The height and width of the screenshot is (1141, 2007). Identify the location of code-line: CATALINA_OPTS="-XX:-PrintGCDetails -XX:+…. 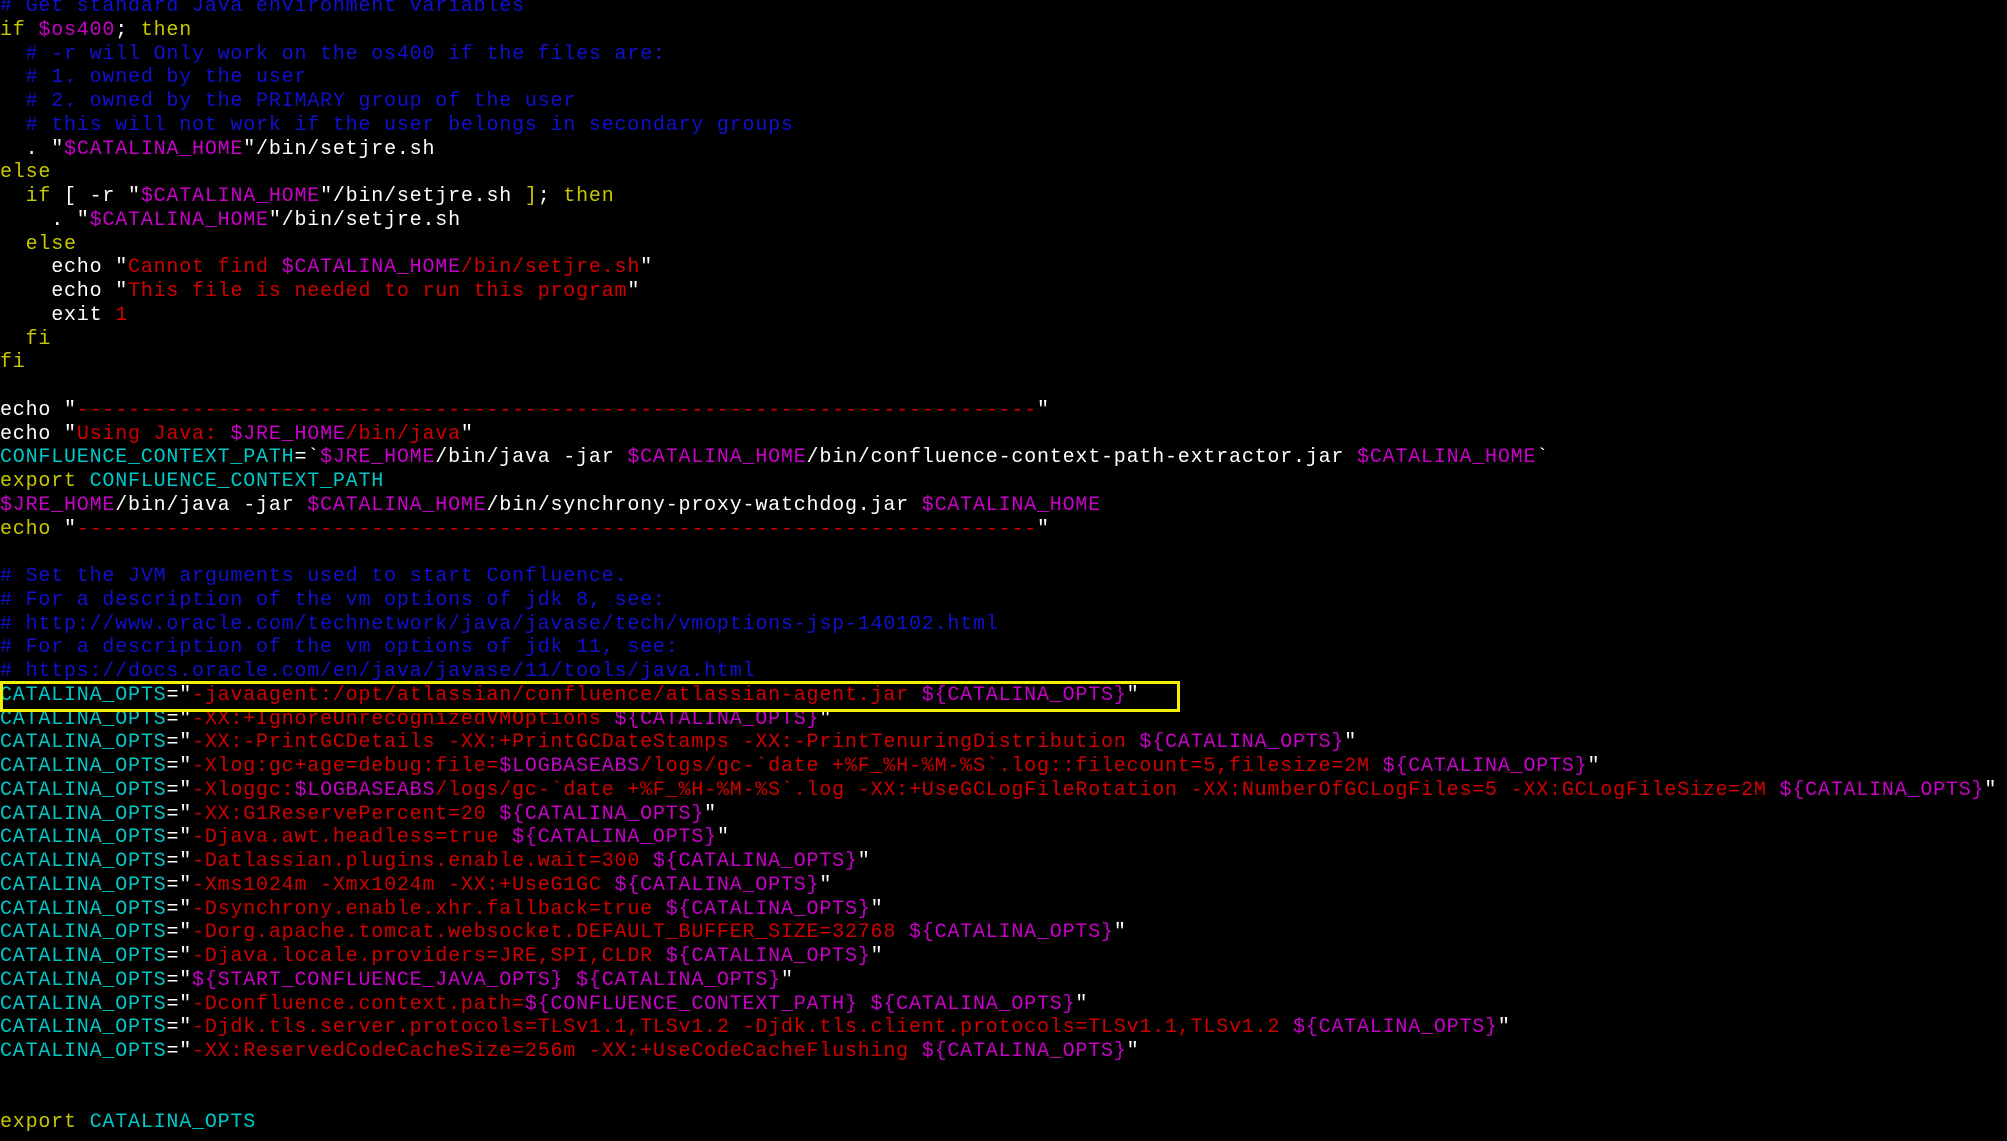
(678, 743).